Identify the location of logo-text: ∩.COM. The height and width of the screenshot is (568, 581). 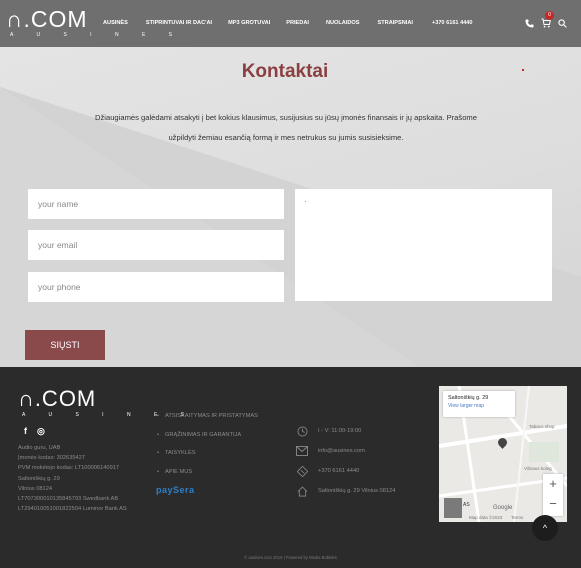
(47, 19).